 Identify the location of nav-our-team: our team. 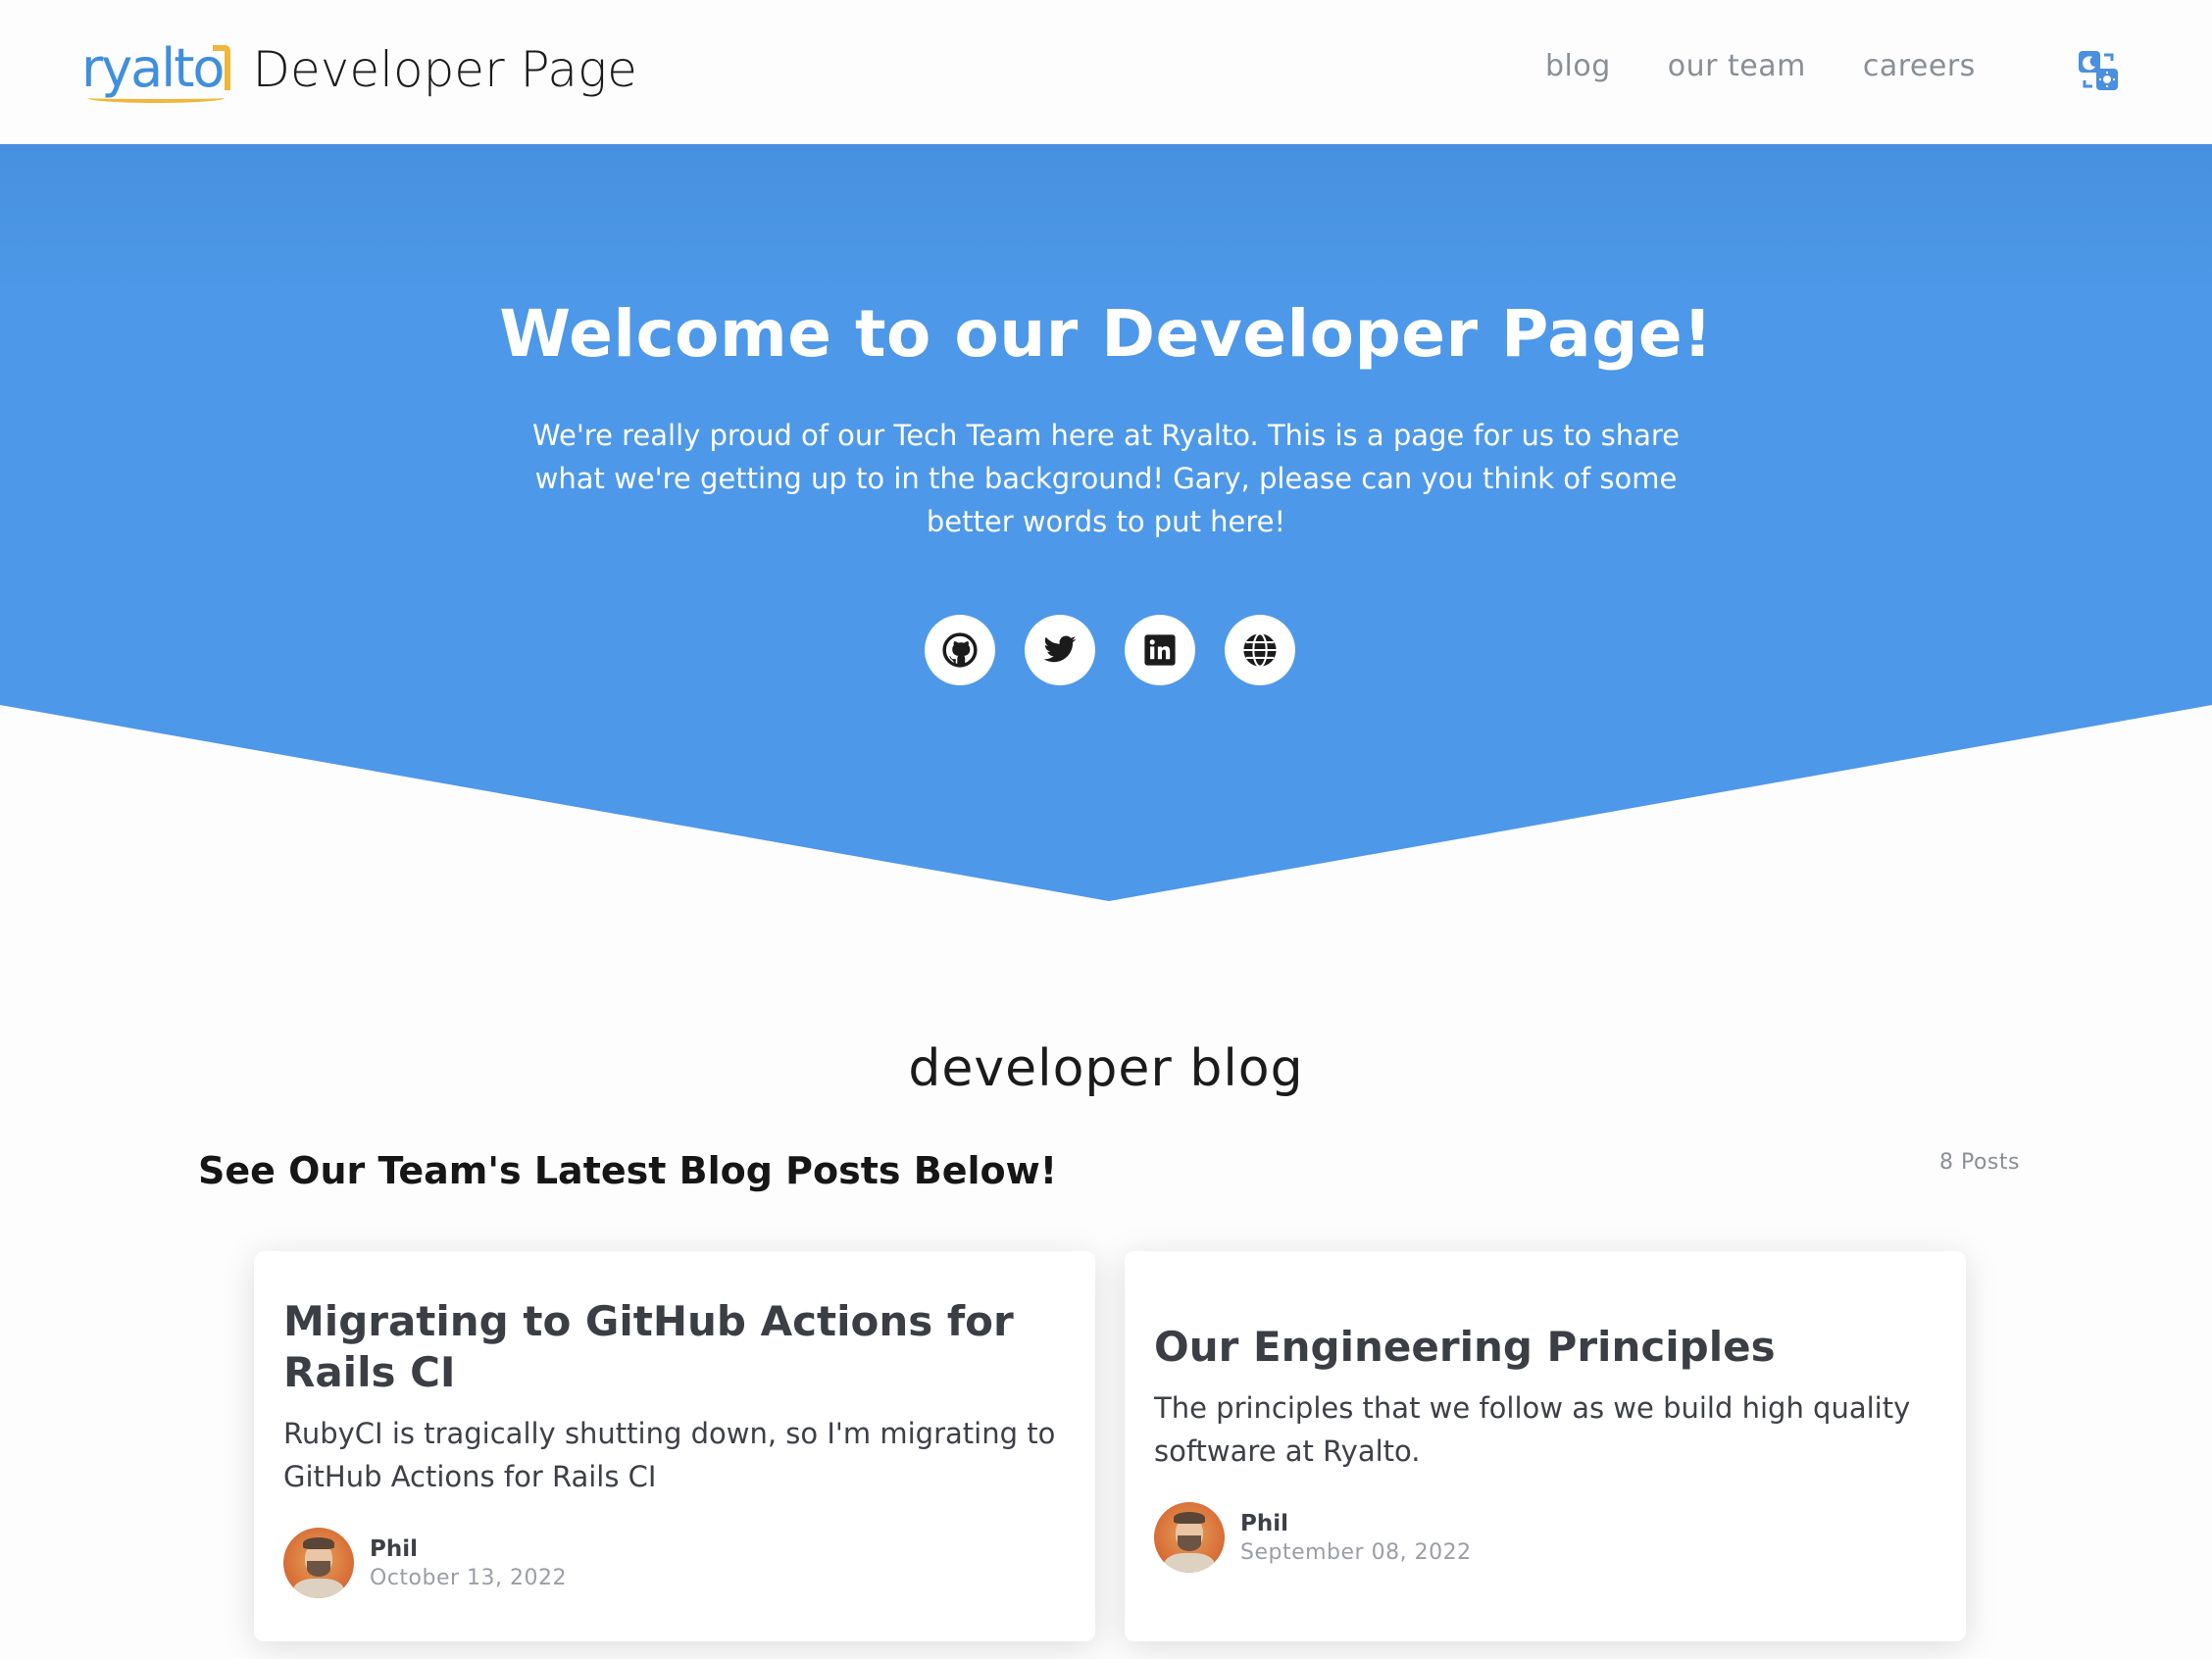
(1737, 66).